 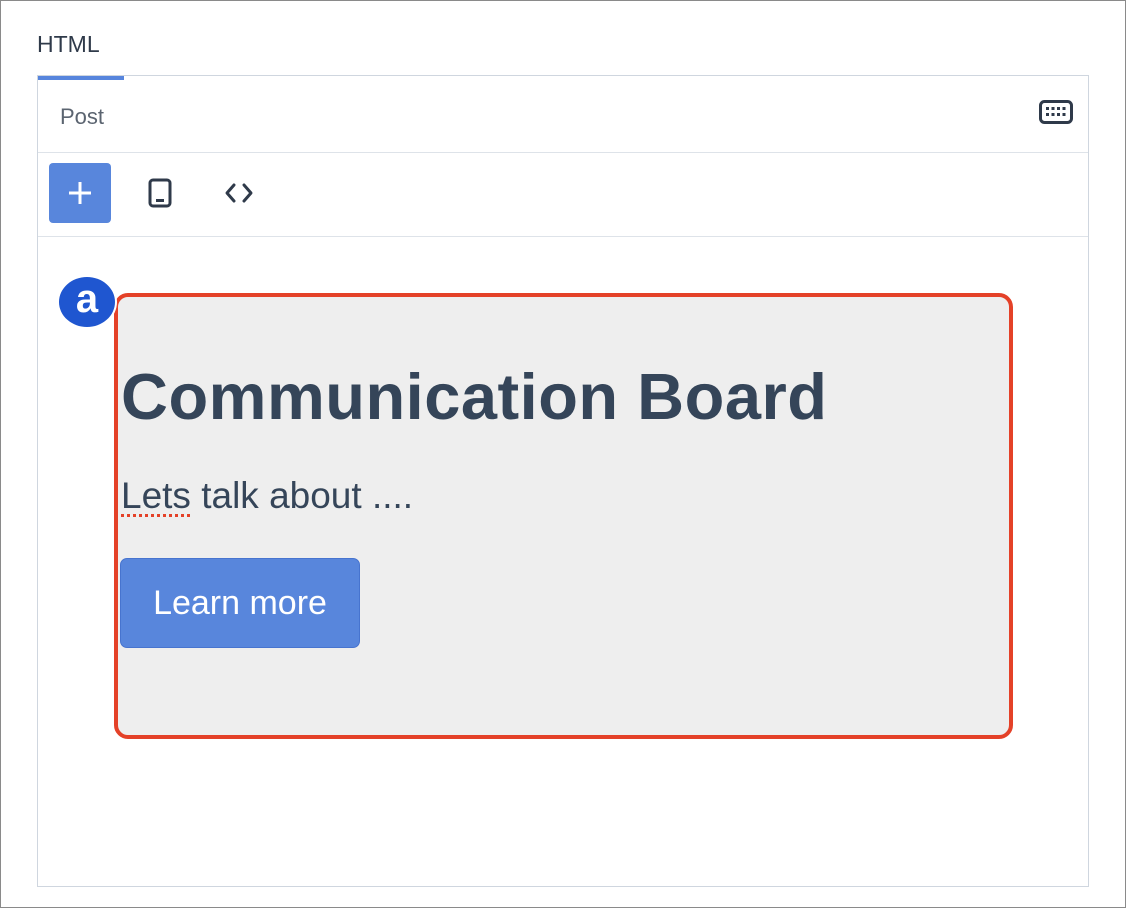 What do you see at coordinates (563, 114) in the screenshot?
I see `editor-tabbar: Post` at bounding box center [563, 114].